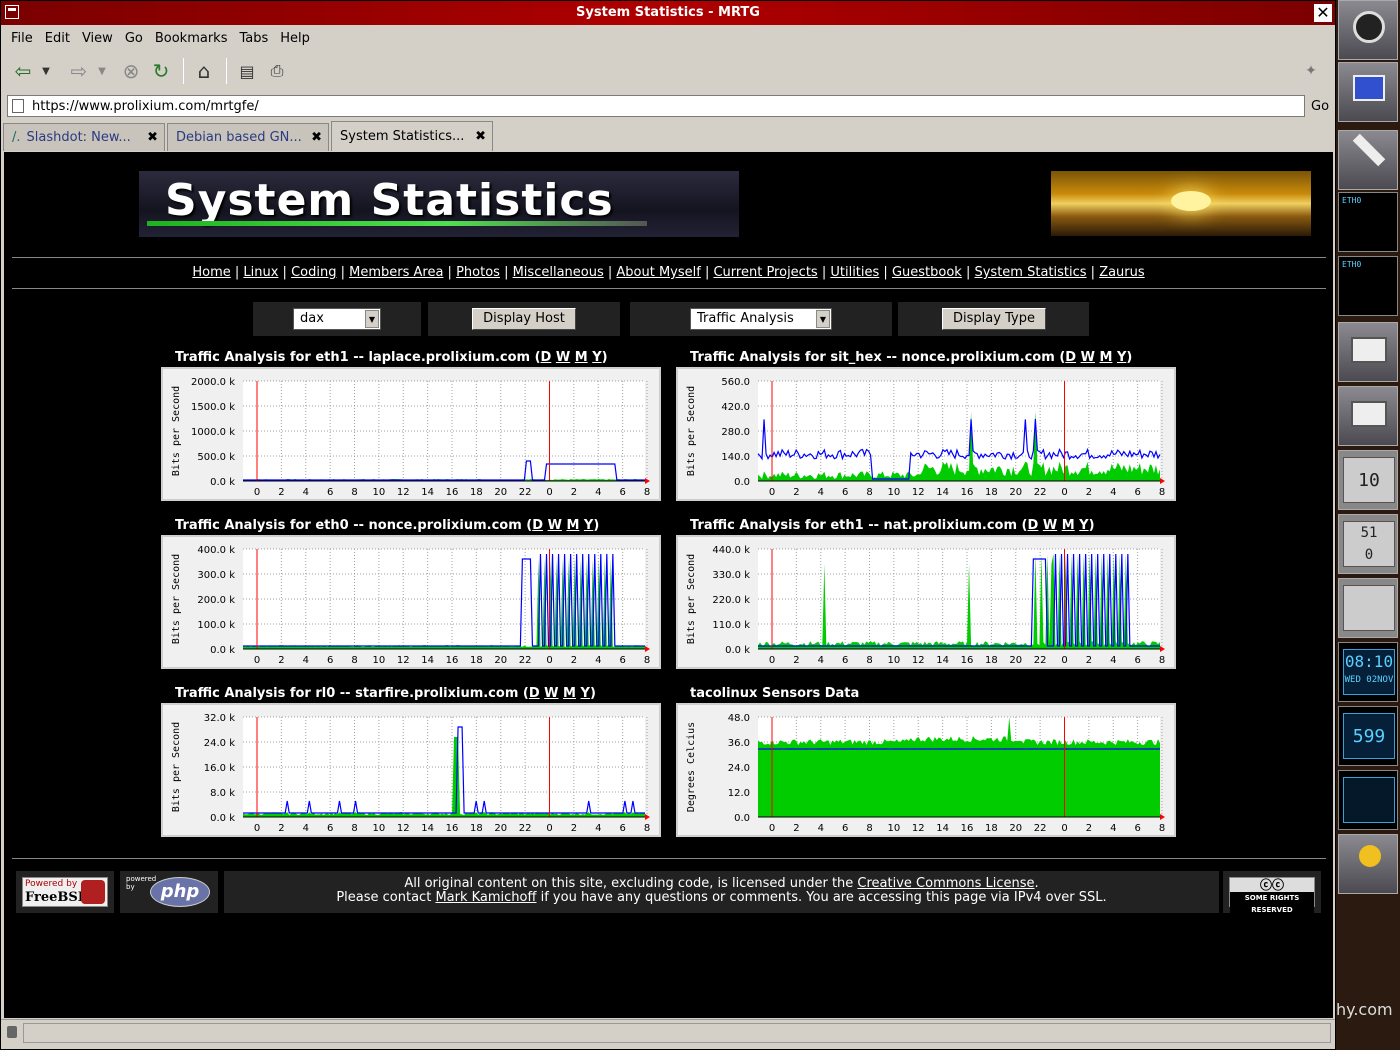  Describe the element at coordinates (169, 892) in the screenshot. I see `php-badge: powered by php` at that location.